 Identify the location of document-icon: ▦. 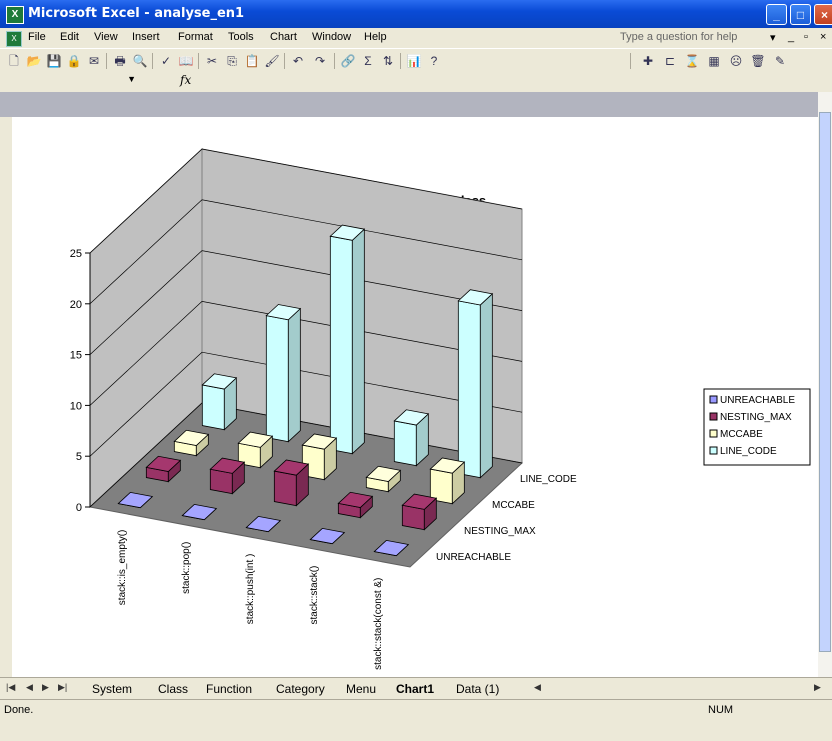
(714, 61).